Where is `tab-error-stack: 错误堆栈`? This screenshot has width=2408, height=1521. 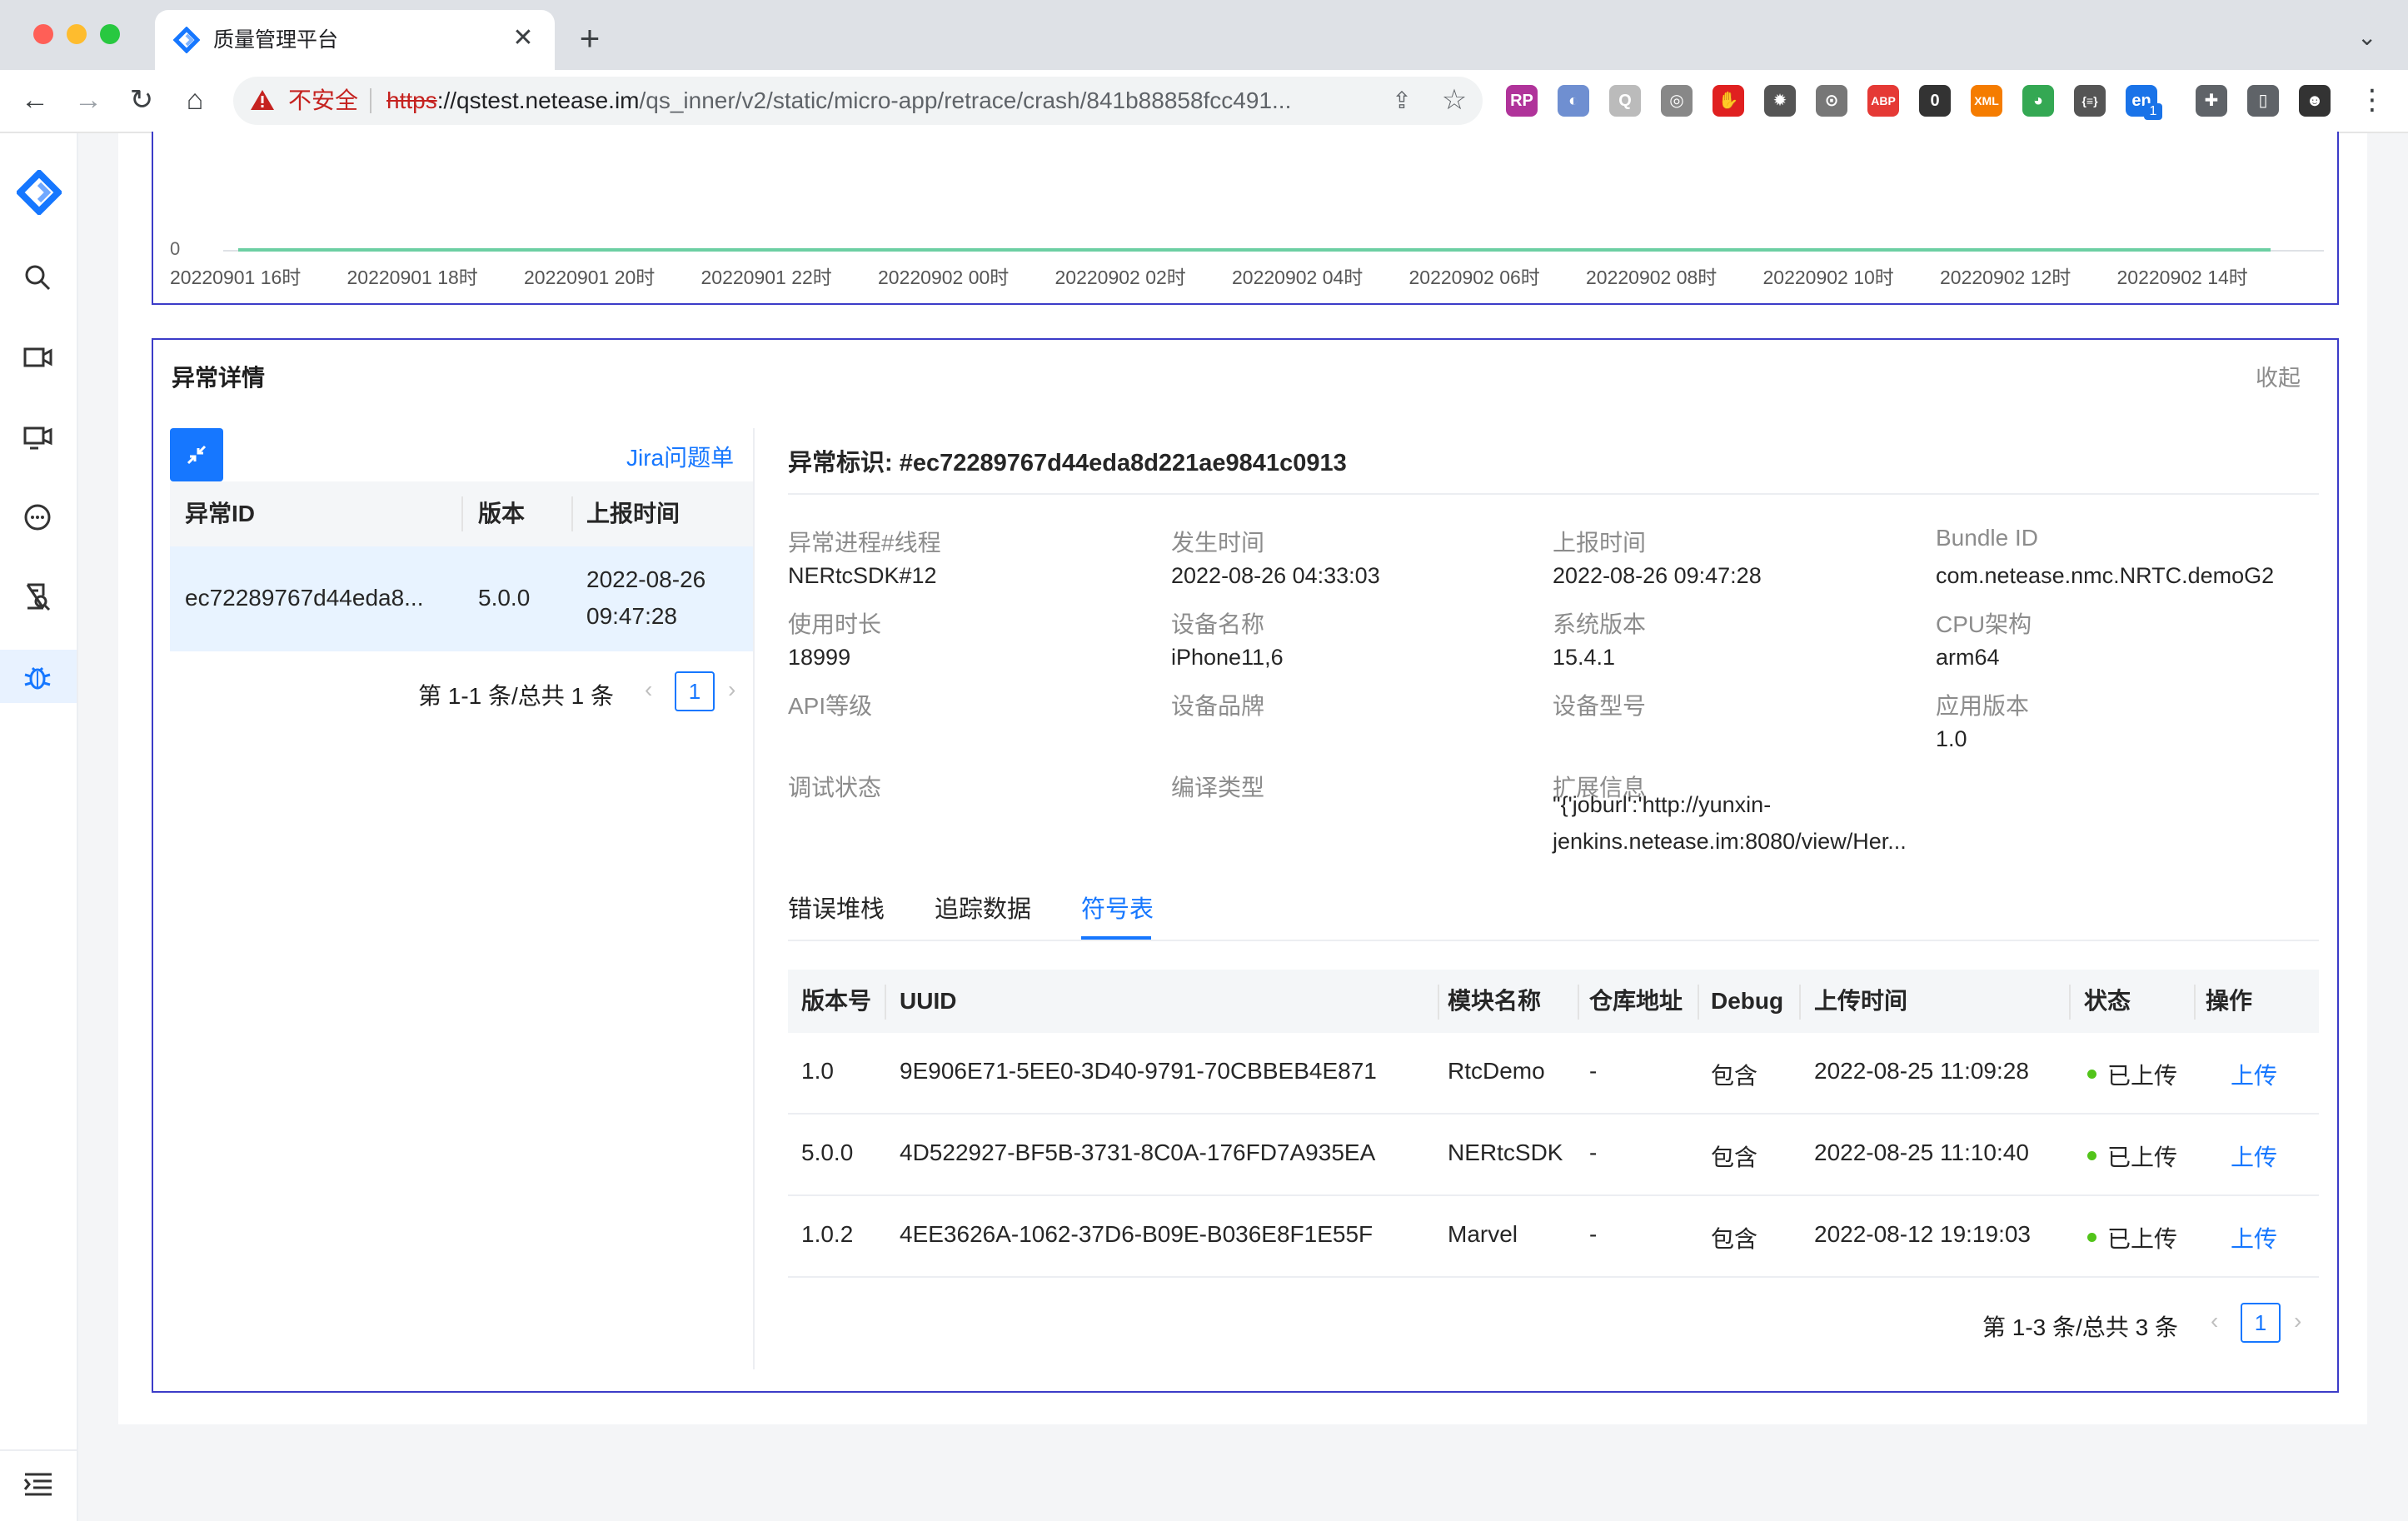 tab-error-stack: 错误堆栈 is located at coordinates (836, 907).